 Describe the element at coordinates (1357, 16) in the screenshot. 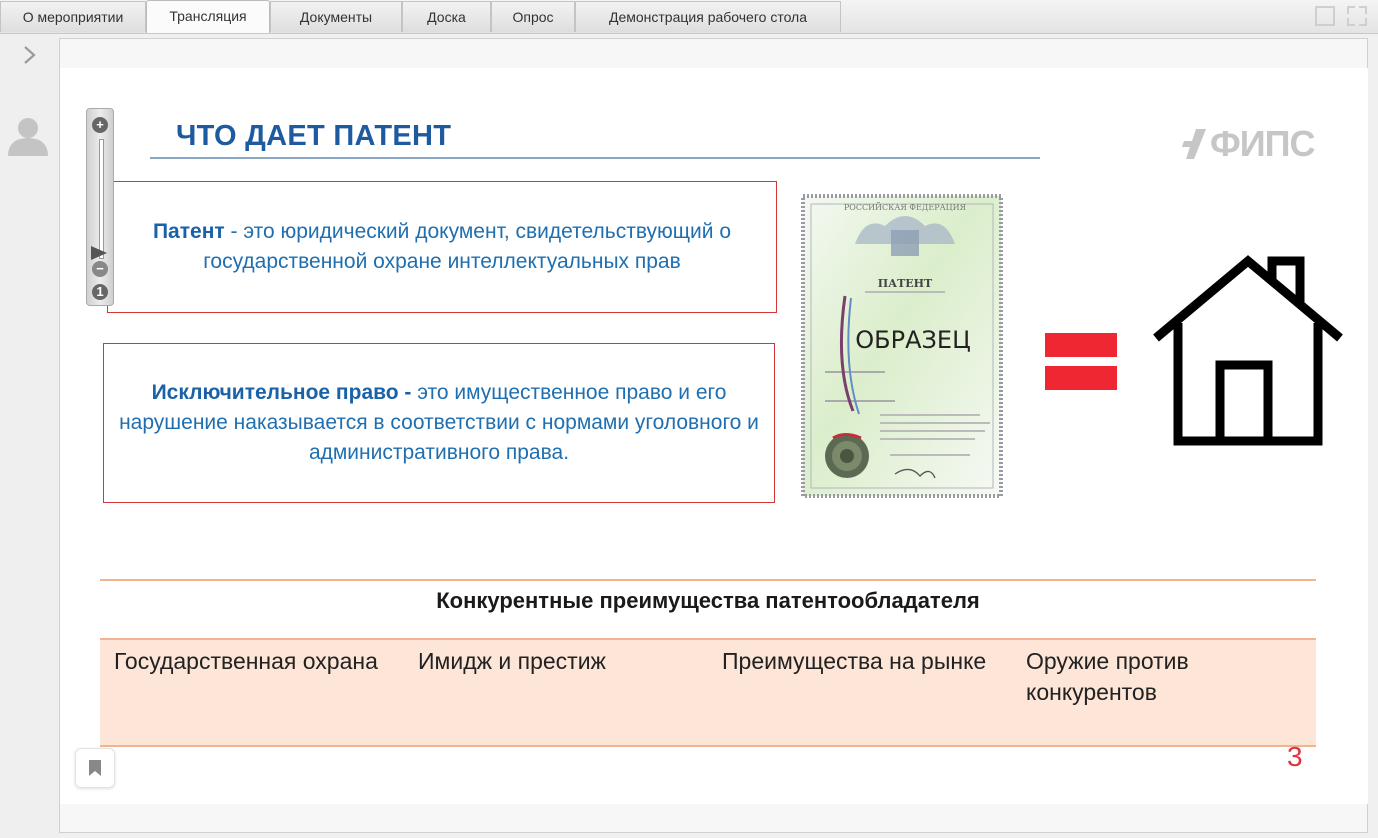

I see `fullscreen-icon` at that location.